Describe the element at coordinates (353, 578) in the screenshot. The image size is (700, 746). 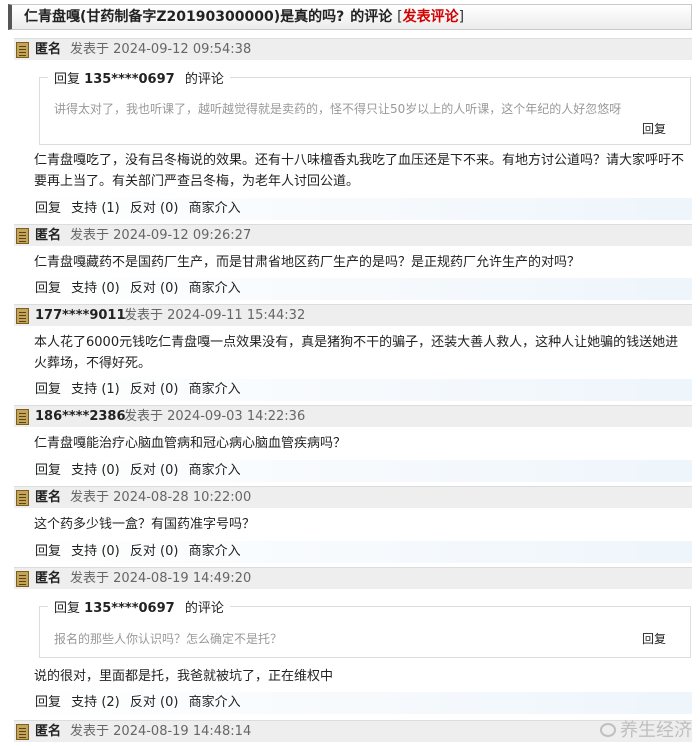
I see `comment-header: 匿名 发表于 2024-08-19 14:49:20` at that location.